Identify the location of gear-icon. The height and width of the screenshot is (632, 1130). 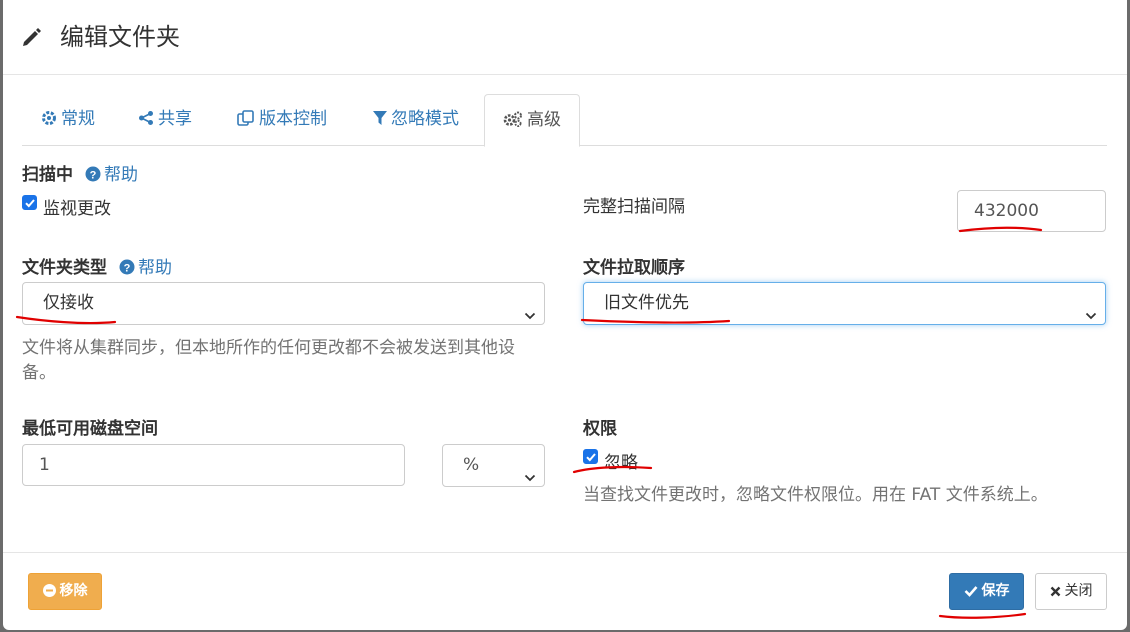
(51, 119).